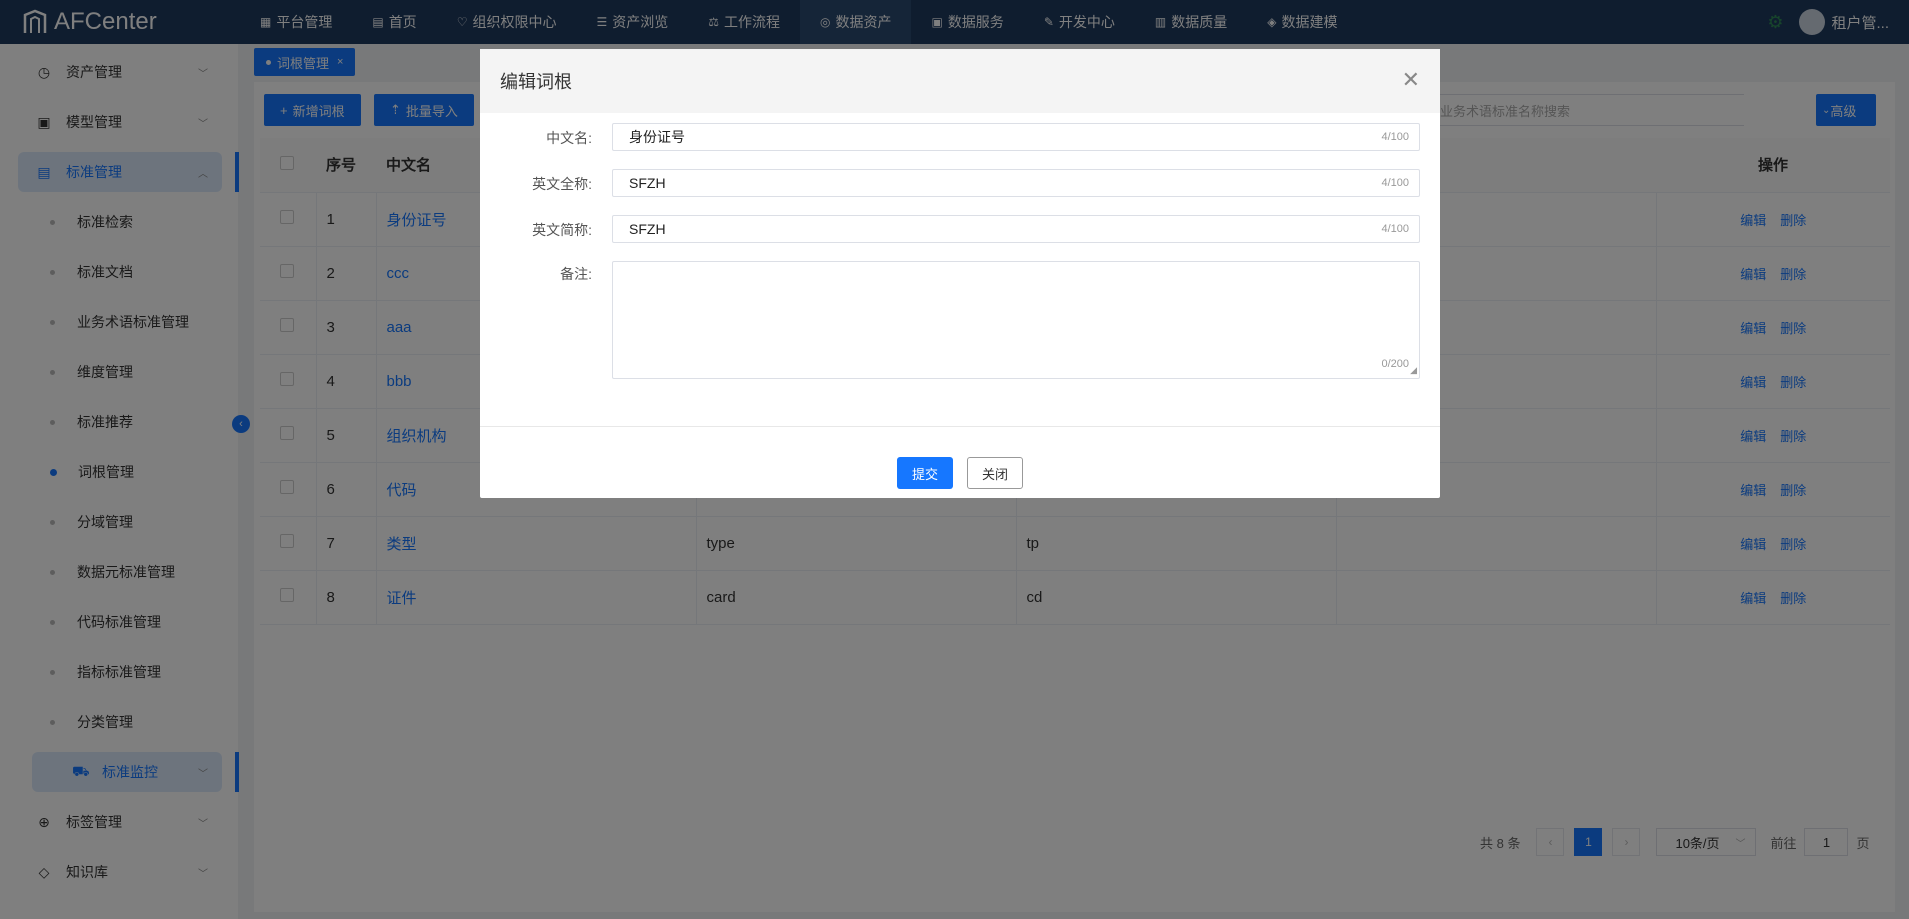 Image resolution: width=1909 pixels, height=919 pixels. I want to click on cn-name-field: 身份证号 4/100, so click(1016, 137).